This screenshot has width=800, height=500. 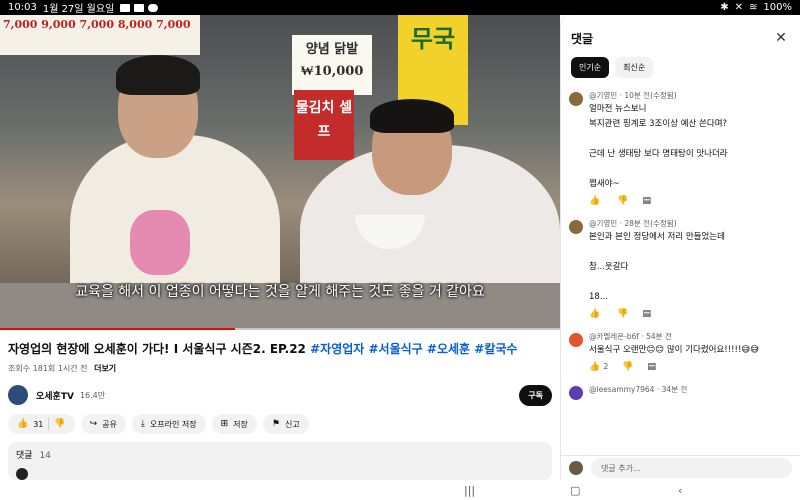 What do you see at coordinates (689, 390) in the screenshot?
I see `comment-author: @leesammy7964 · 34분 전` at bounding box center [689, 390].